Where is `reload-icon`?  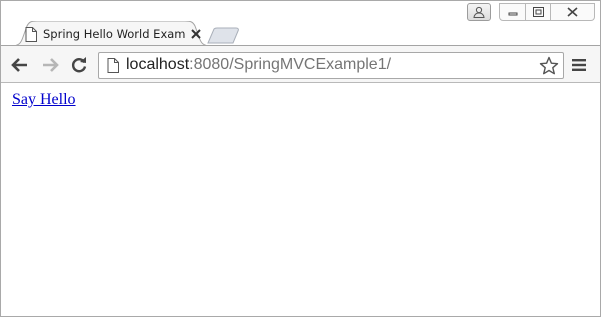 reload-icon is located at coordinates (79, 65).